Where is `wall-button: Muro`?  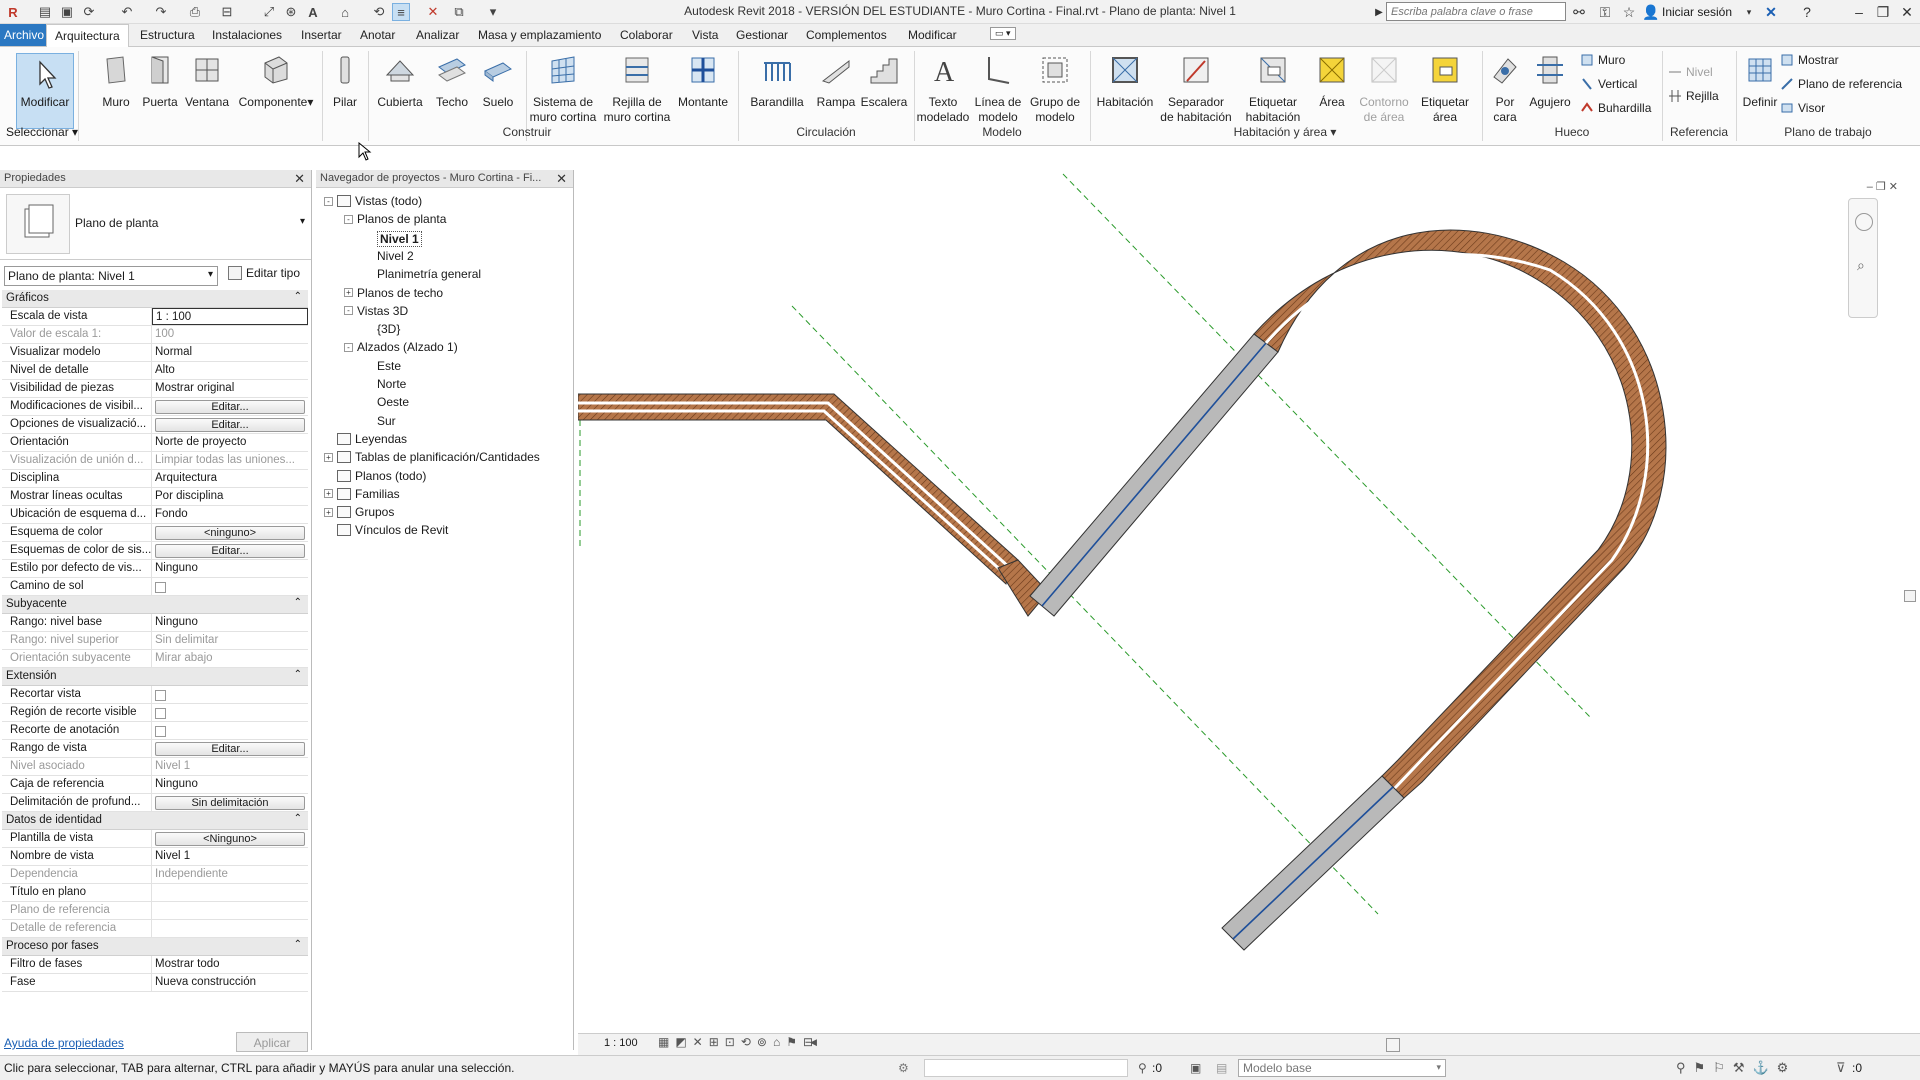
wall-button: Muro is located at coordinates (116, 81).